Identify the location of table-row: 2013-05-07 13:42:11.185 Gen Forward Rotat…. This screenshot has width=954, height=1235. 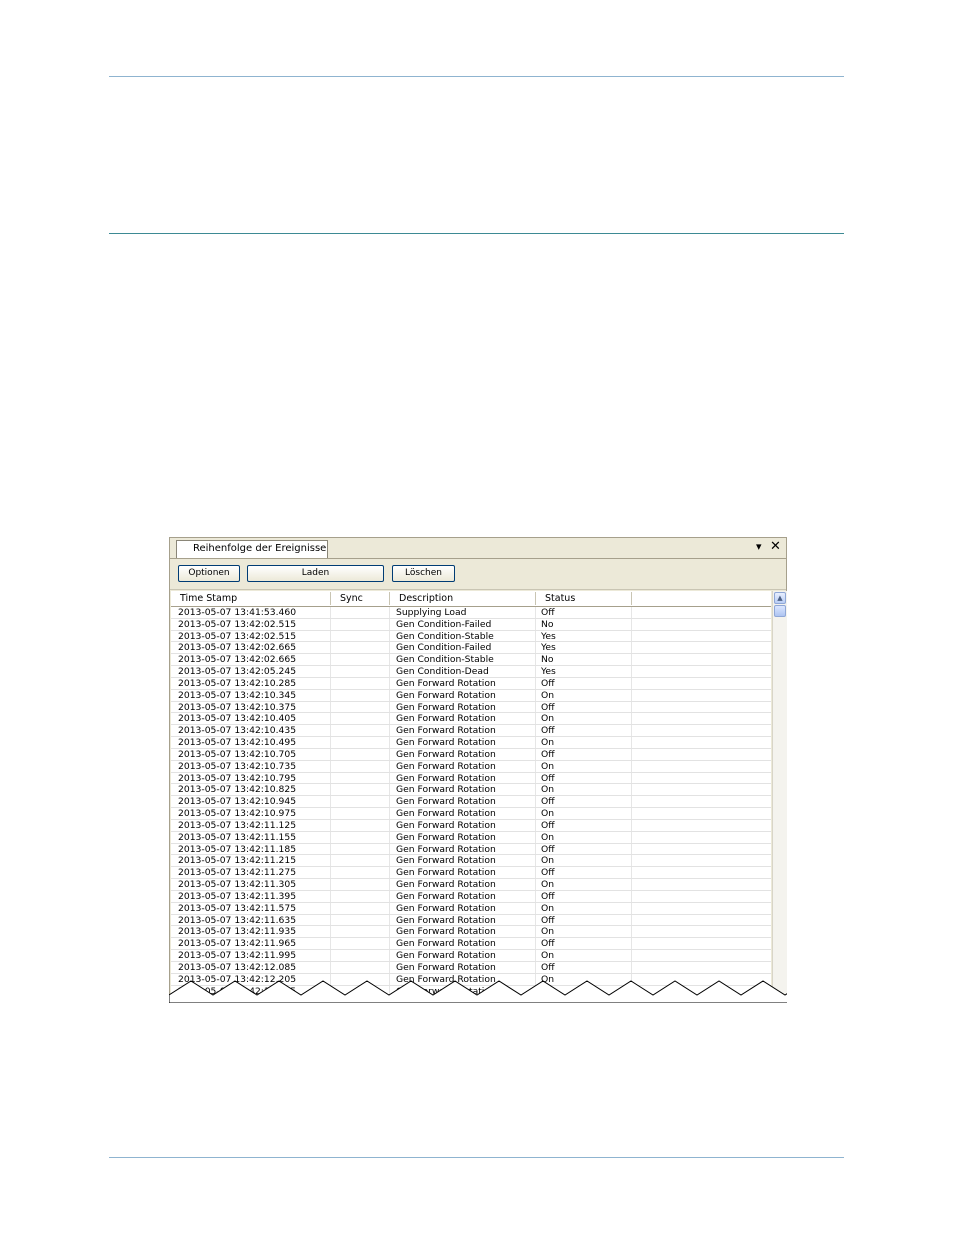
(471, 850).